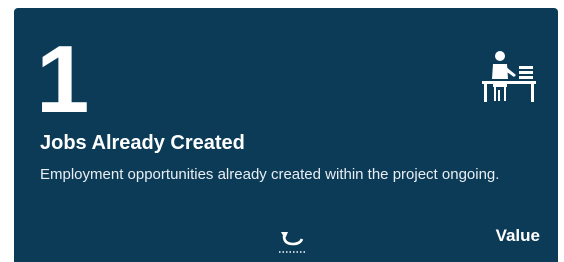  Describe the element at coordinates (518, 236) in the screenshot. I see `value-link: Value` at that location.